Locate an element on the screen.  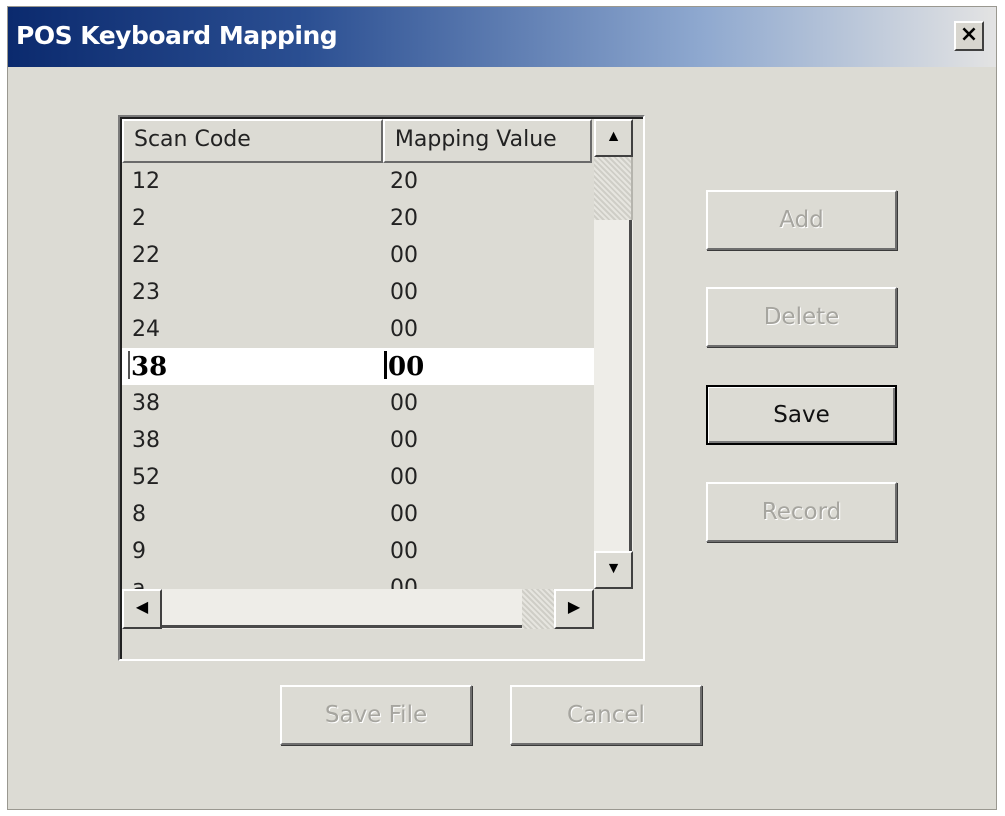
scroll-left-button: ◀ is located at coordinates (142, 609).